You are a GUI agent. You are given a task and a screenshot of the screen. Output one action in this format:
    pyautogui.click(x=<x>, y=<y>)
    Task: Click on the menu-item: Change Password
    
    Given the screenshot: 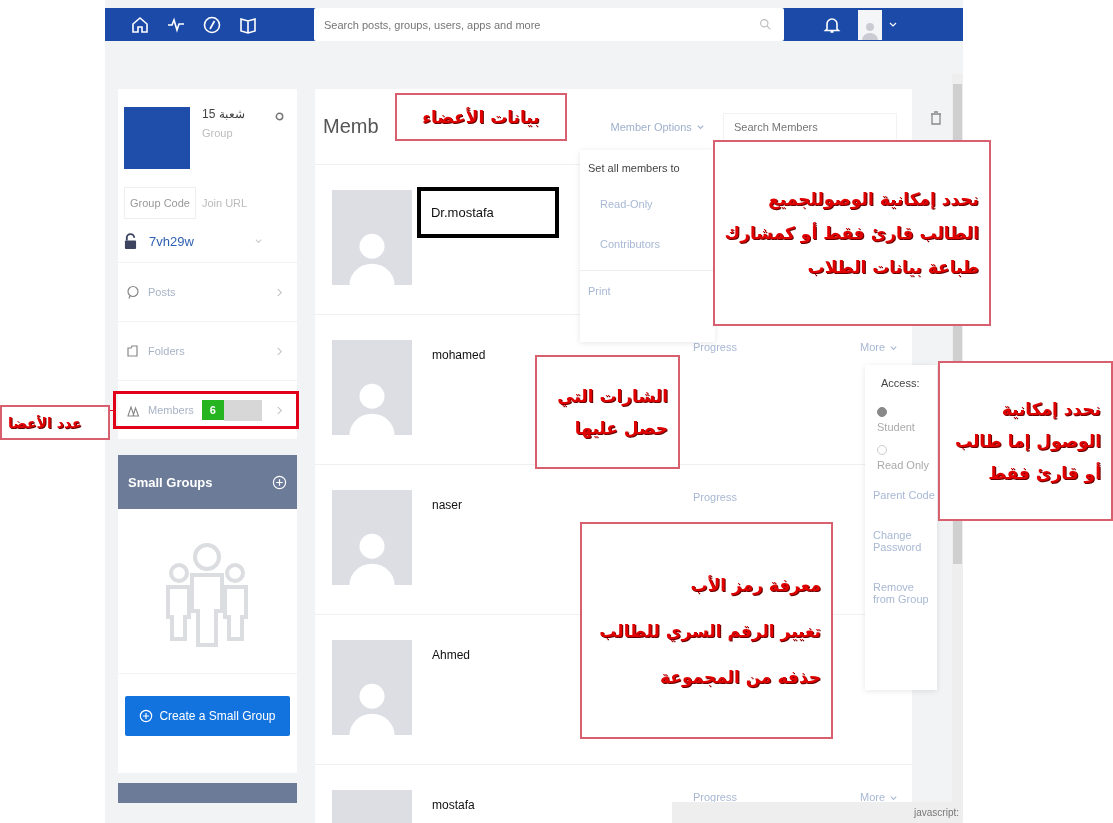 What is the action you would take?
    pyautogui.click(x=905, y=541)
    